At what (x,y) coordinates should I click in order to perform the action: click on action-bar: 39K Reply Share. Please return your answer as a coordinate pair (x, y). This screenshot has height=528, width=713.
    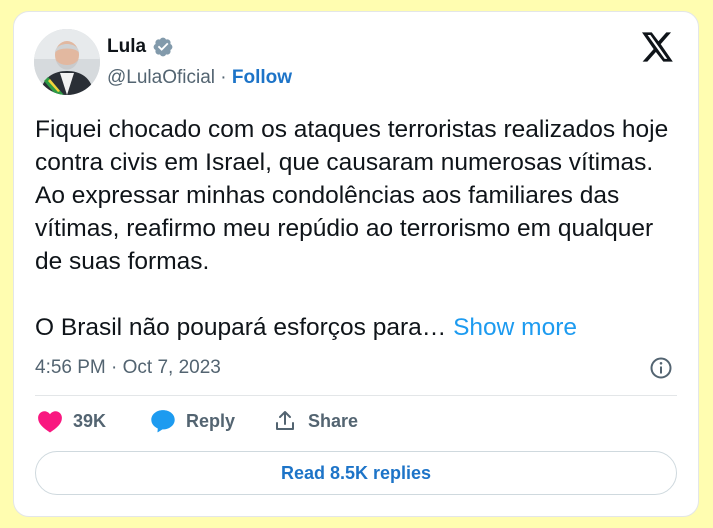
    Looking at the image, I should click on (356, 422).